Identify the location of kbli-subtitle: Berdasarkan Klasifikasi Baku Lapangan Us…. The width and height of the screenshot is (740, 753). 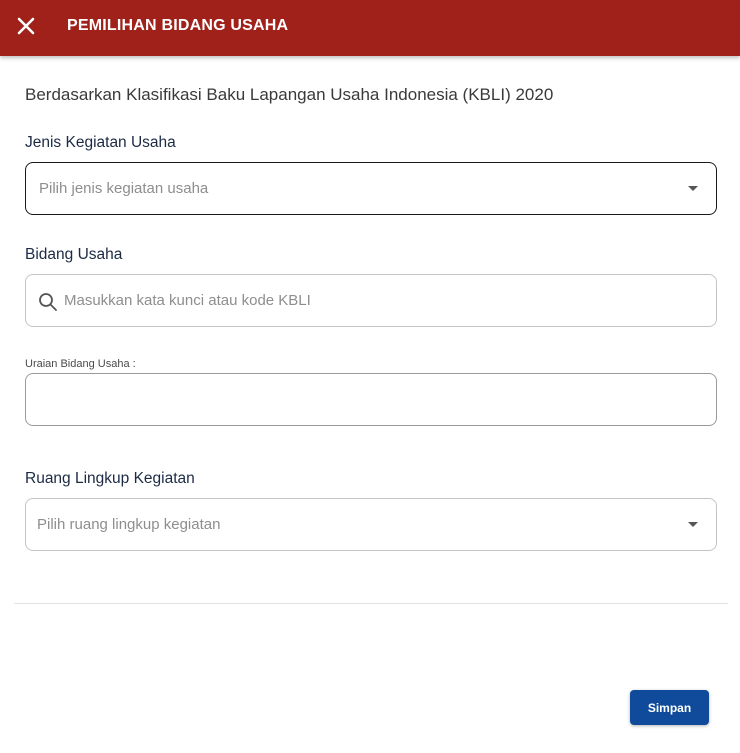
(289, 94).